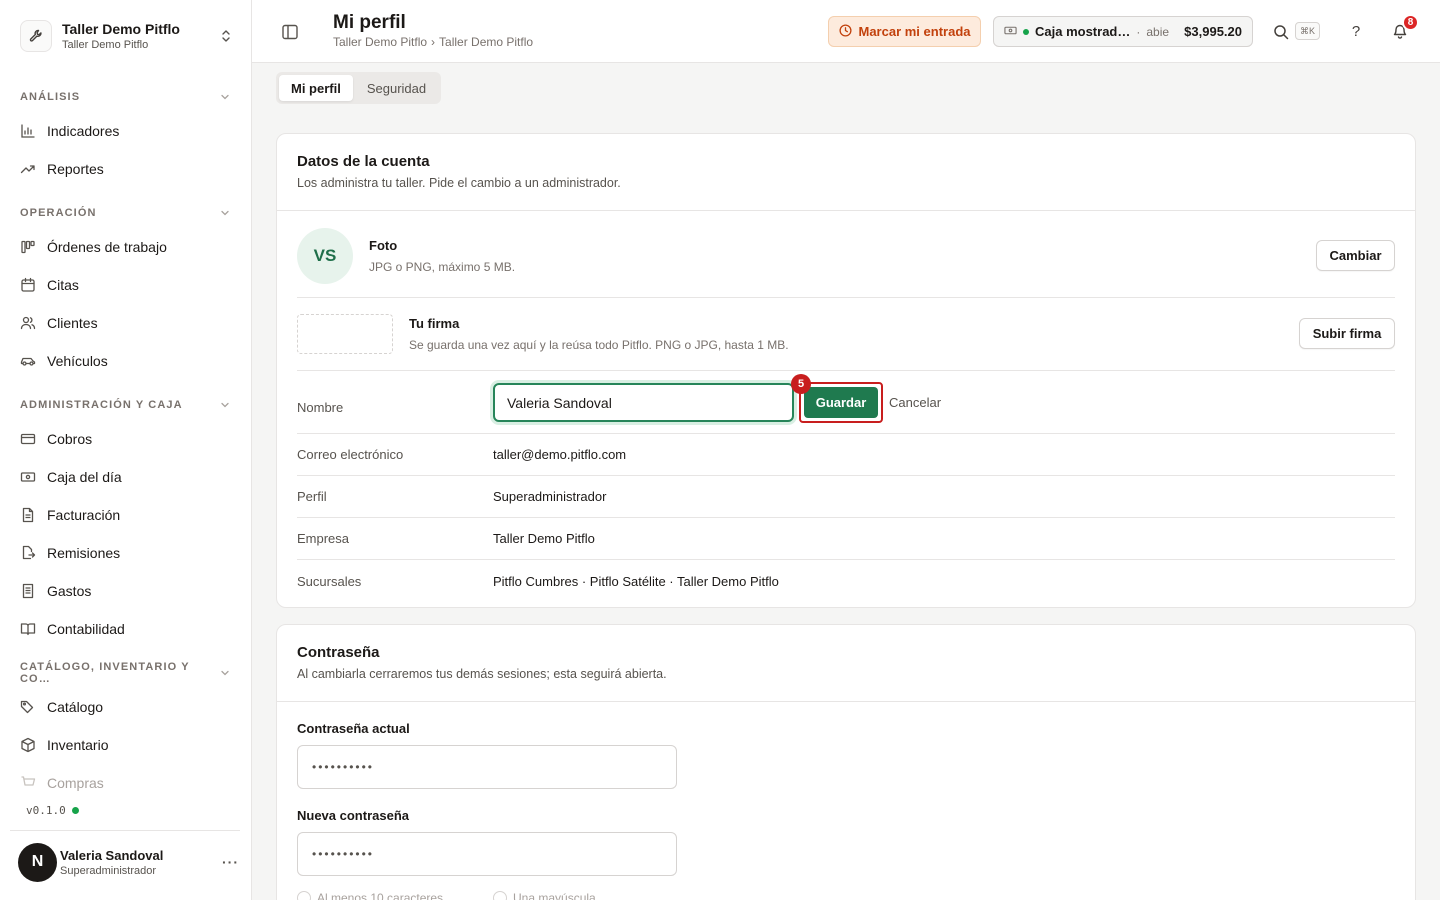  Describe the element at coordinates (323, 538) in the screenshot. I see `field-label: Empresa` at that location.